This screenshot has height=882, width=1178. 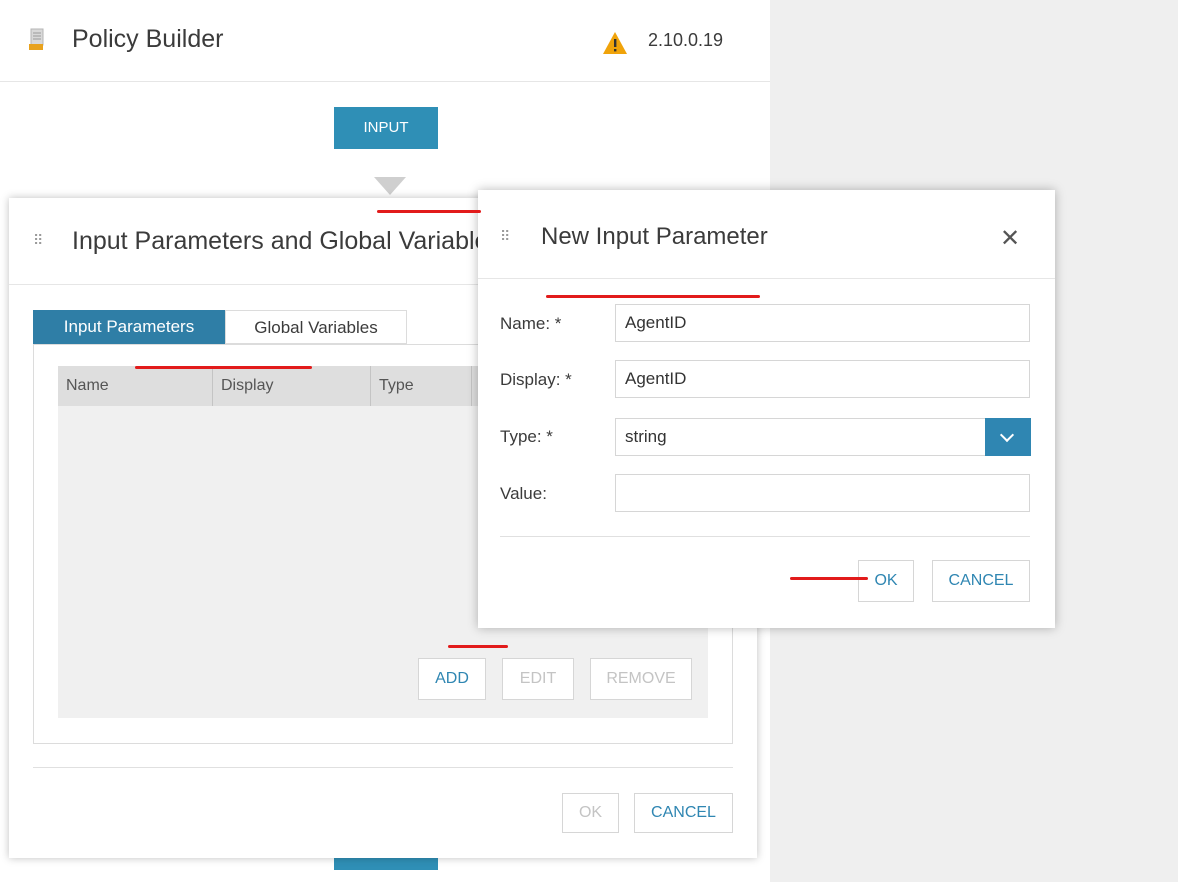 What do you see at coordinates (538, 679) in the screenshot?
I see `edit-button: EDIT` at bounding box center [538, 679].